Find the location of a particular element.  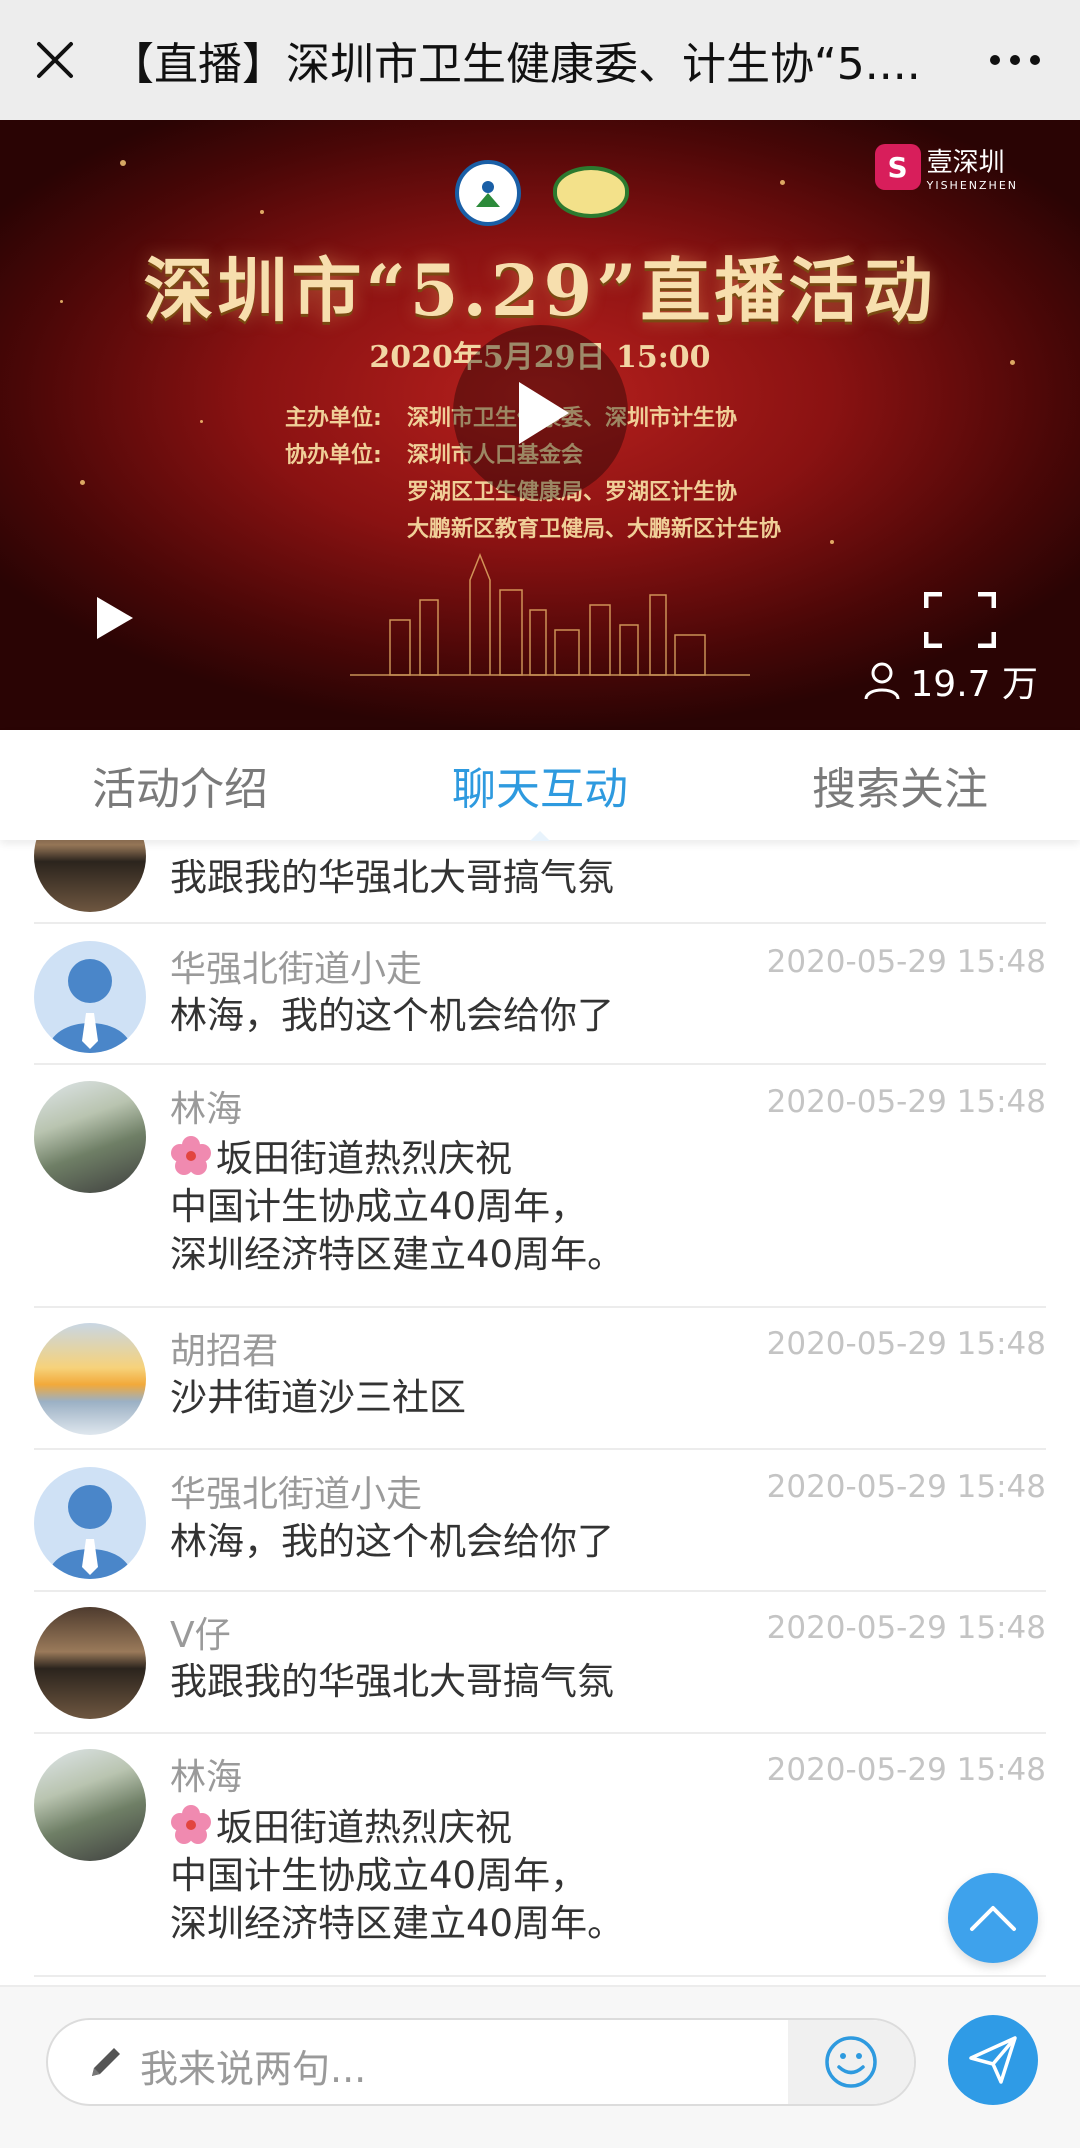

organizer-label: 主办单位: is located at coordinates (333, 418).